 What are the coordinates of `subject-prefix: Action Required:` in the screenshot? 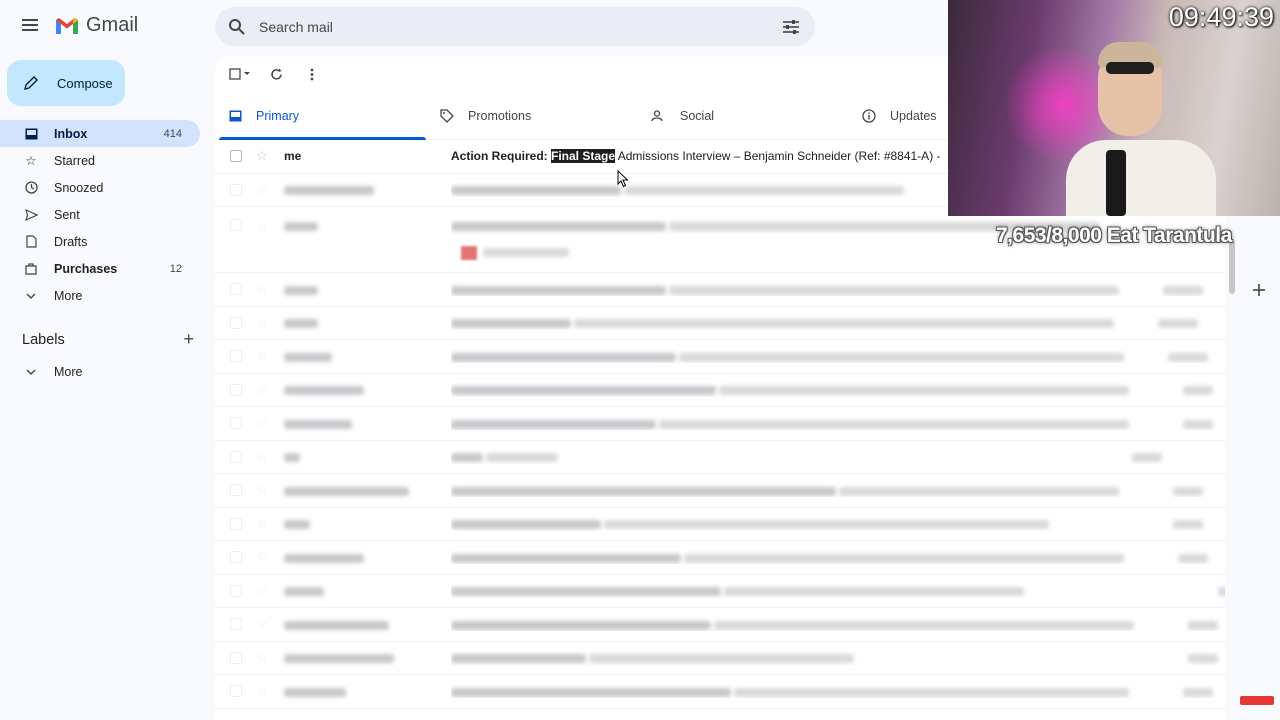 It's located at (501, 156).